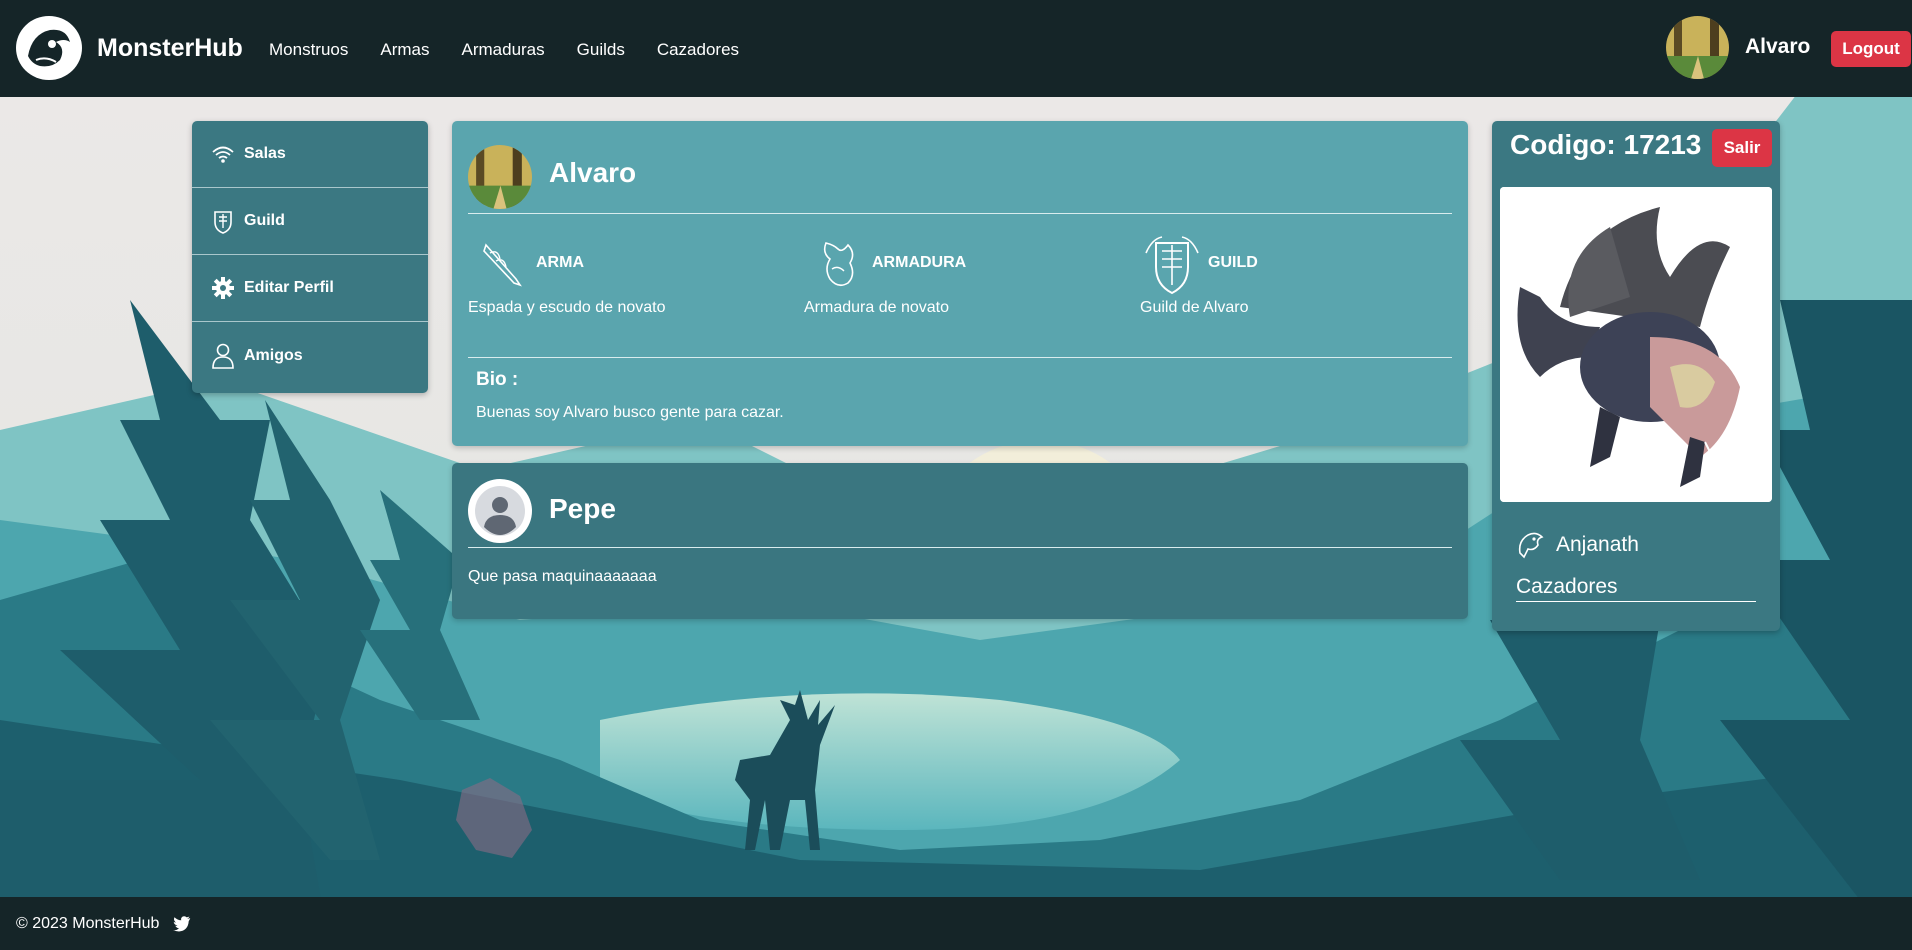 This screenshot has height=950, width=1912. What do you see at coordinates (310, 355) in the screenshot?
I see `sidebar-item-amigos: Amigos` at bounding box center [310, 355].